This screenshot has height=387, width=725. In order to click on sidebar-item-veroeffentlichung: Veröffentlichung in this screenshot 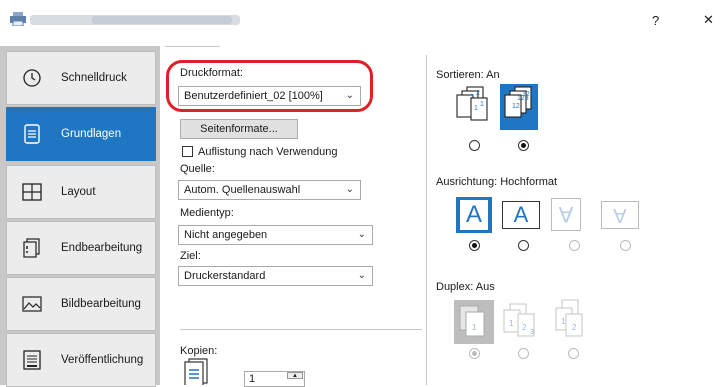, I will do `click(81, 360)`.